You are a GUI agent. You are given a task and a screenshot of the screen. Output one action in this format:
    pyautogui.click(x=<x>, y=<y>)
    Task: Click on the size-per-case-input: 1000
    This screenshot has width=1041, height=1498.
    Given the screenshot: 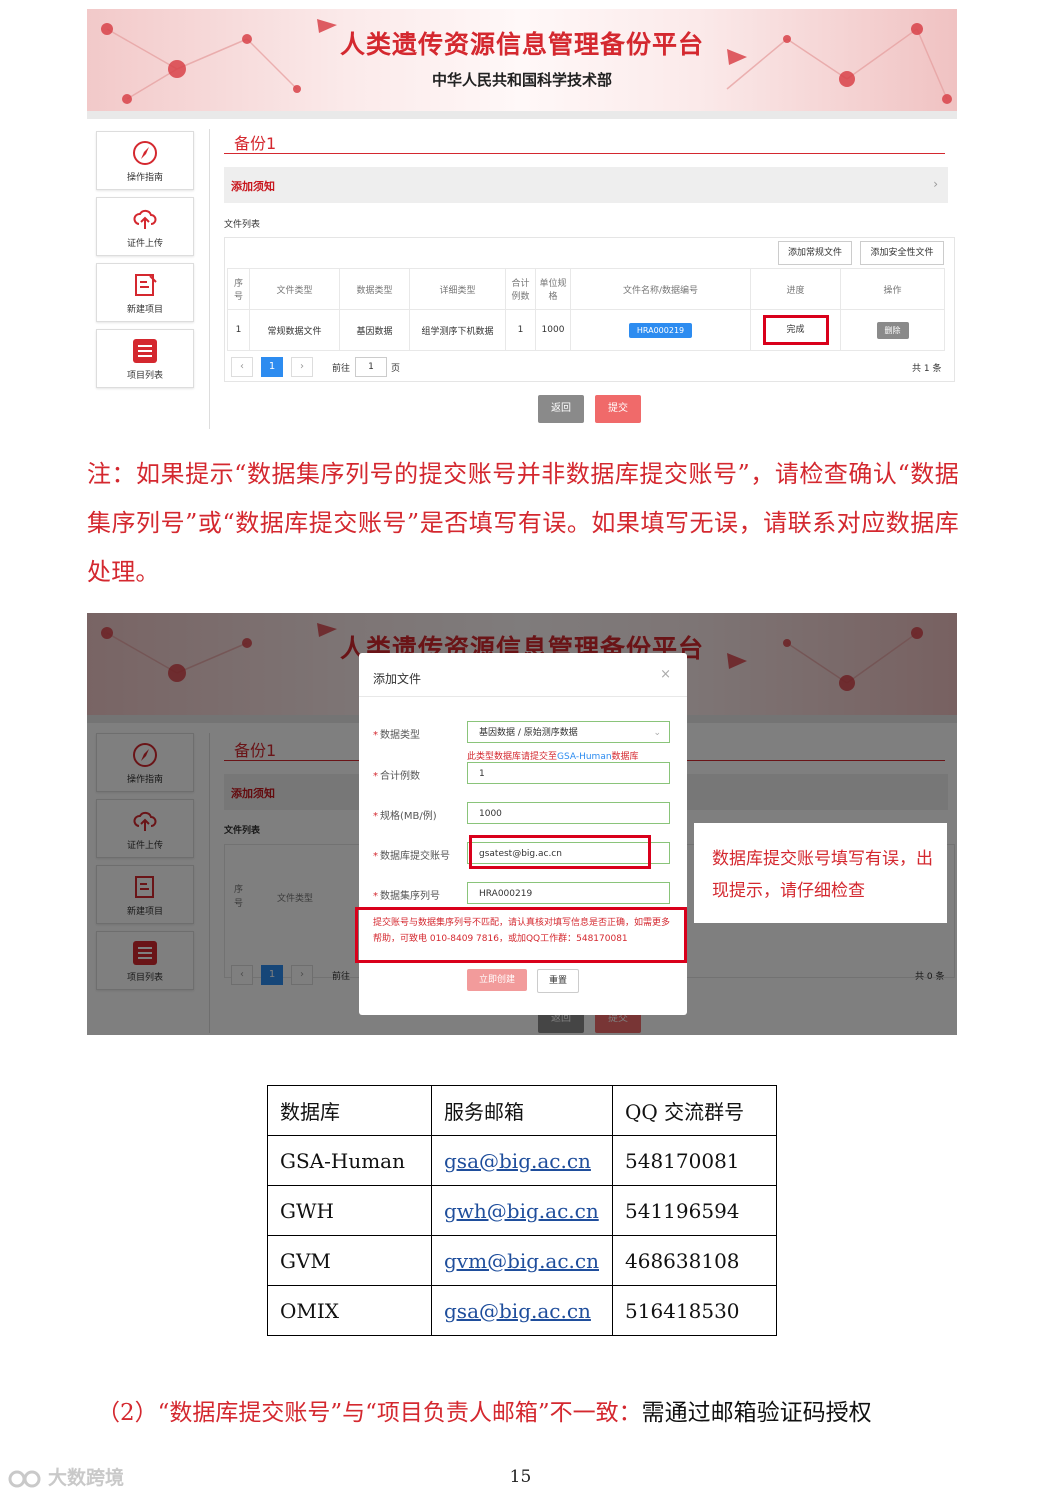 What is the action you would take?
    pyautogui.click(x=568, y=813)
    